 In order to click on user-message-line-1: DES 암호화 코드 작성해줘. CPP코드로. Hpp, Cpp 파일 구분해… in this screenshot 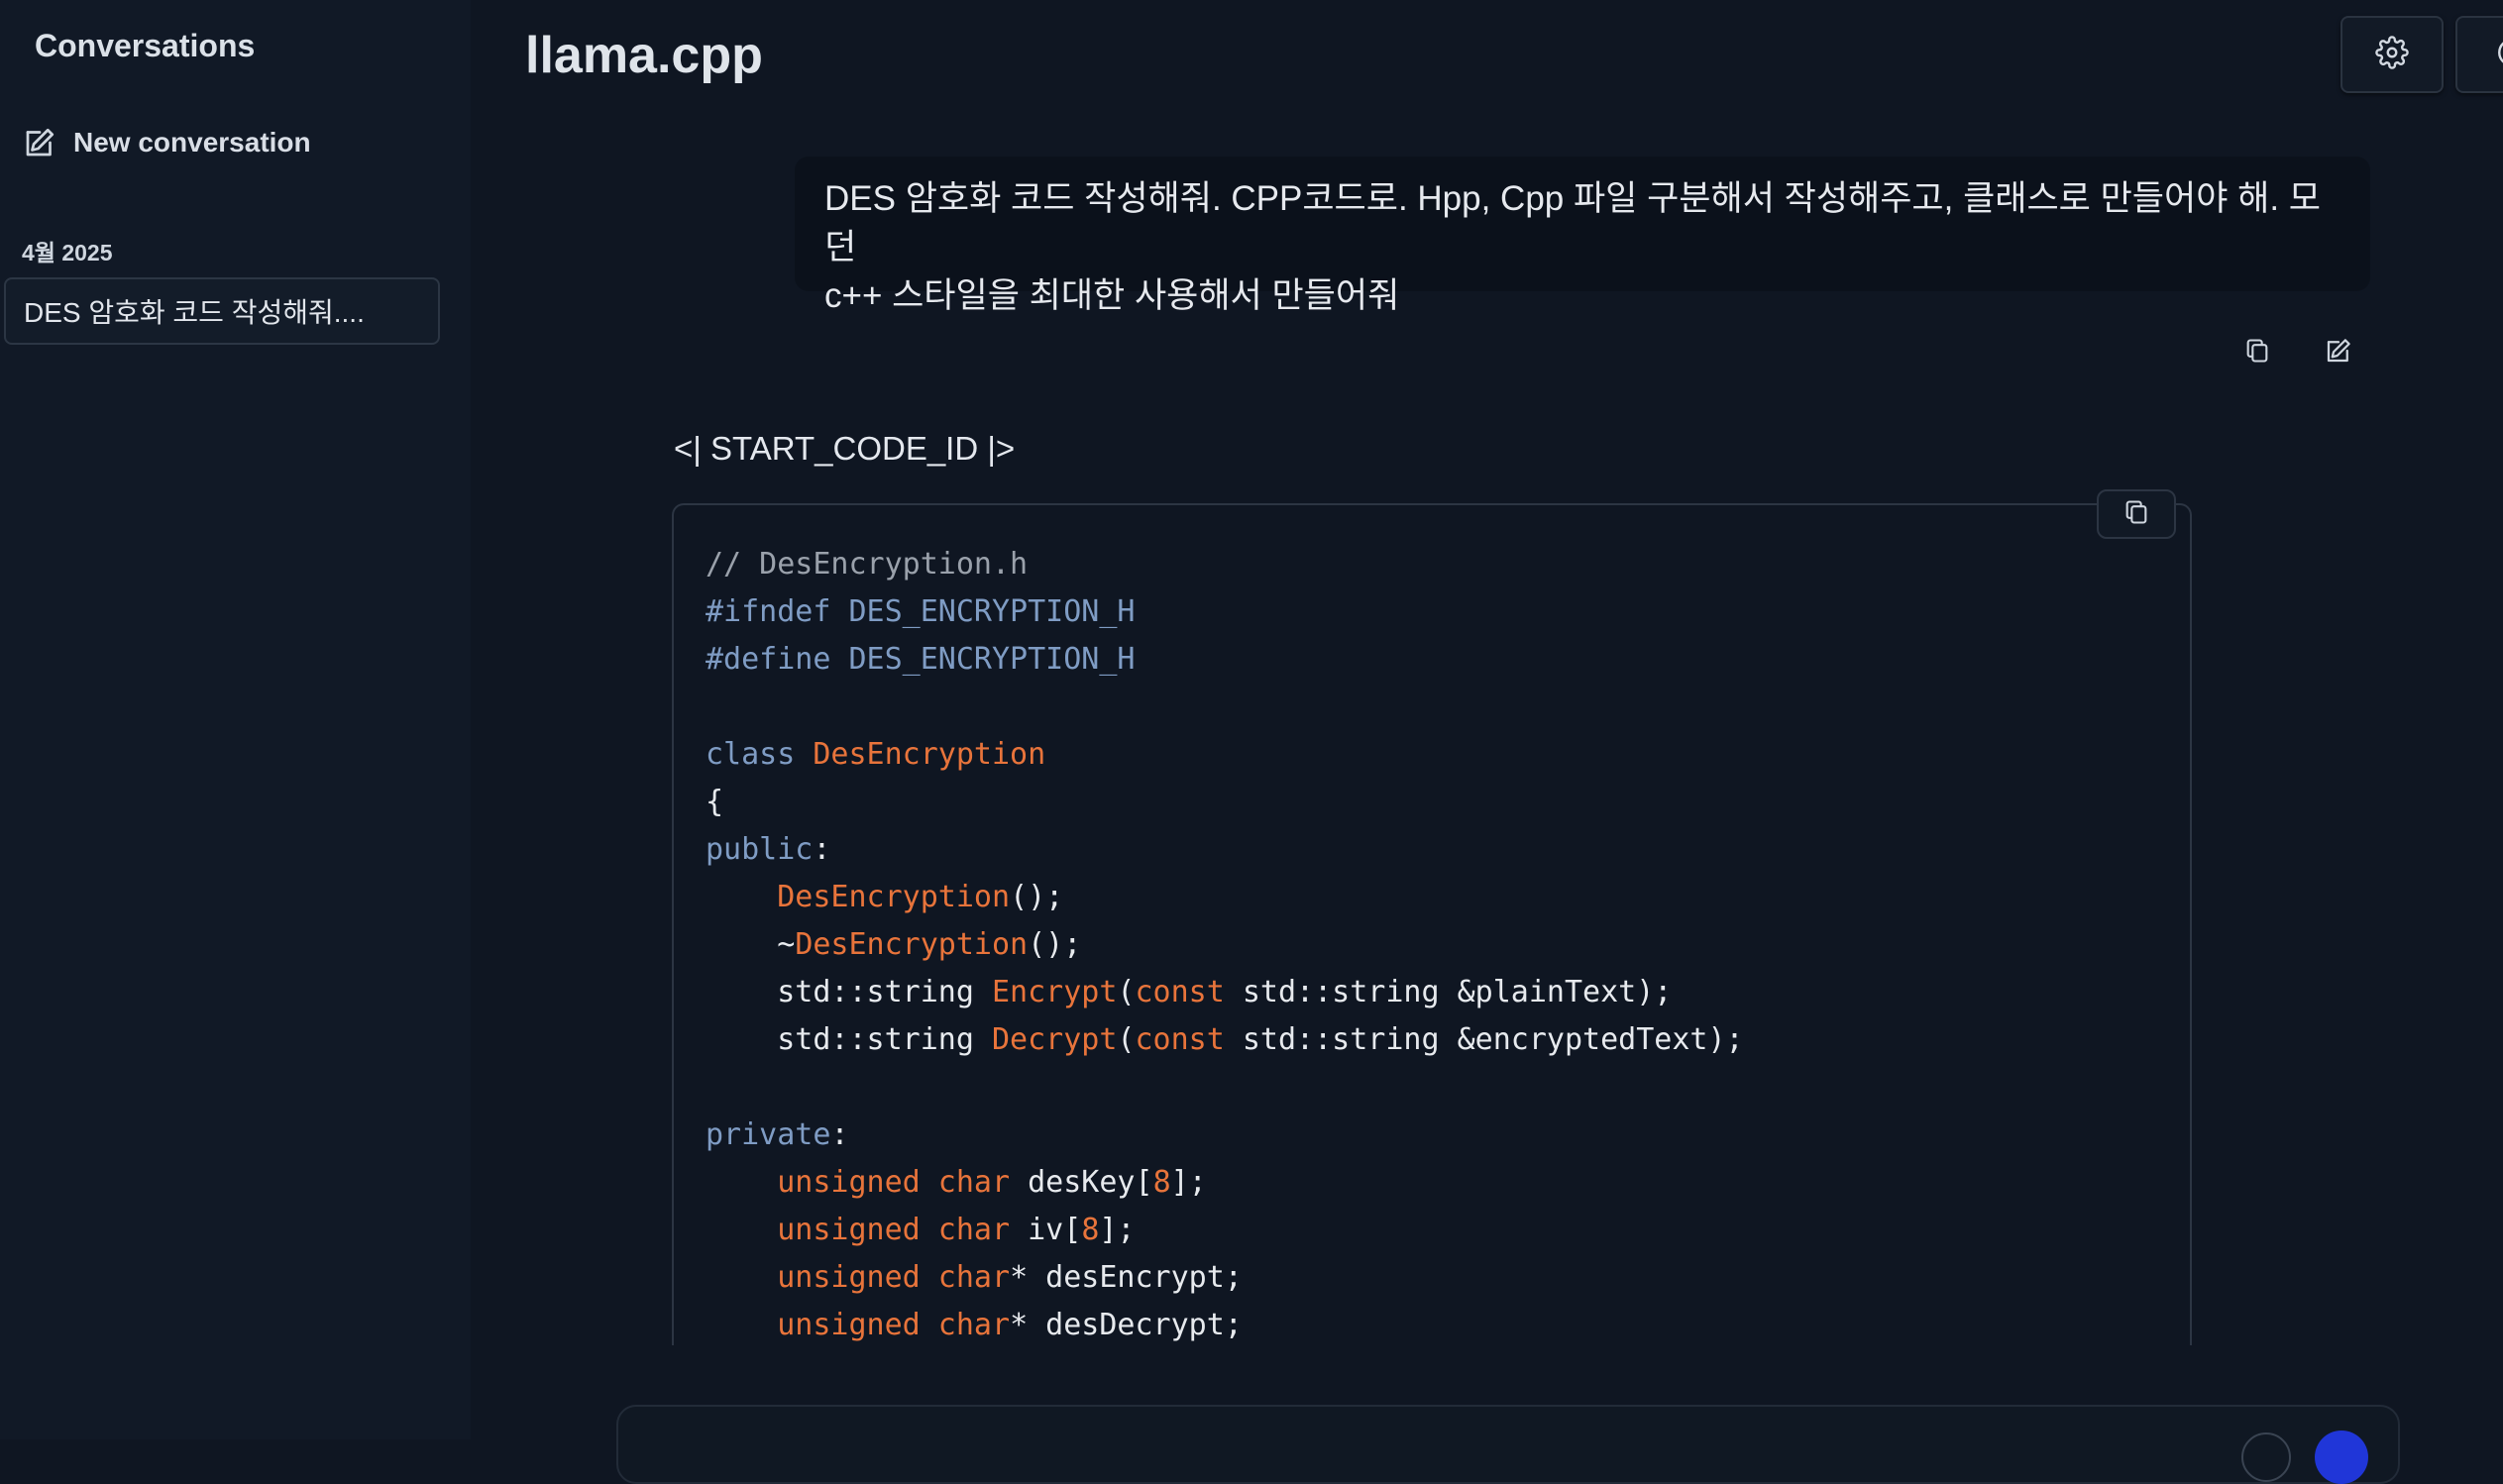, I will do `click(1573, 223)`.